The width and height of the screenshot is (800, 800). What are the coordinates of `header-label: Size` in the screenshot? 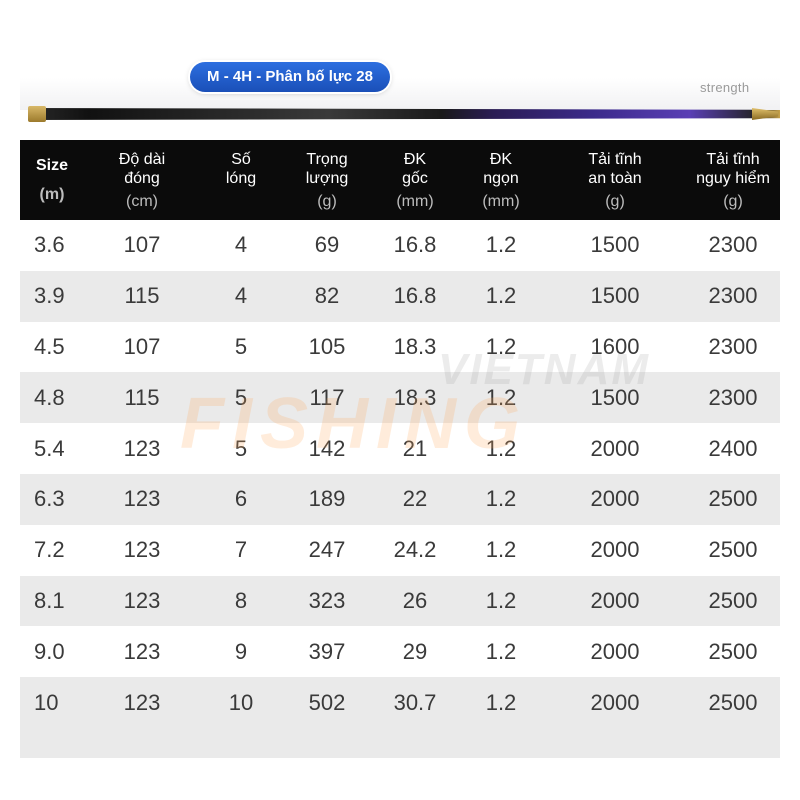 It's located at (51, 165).